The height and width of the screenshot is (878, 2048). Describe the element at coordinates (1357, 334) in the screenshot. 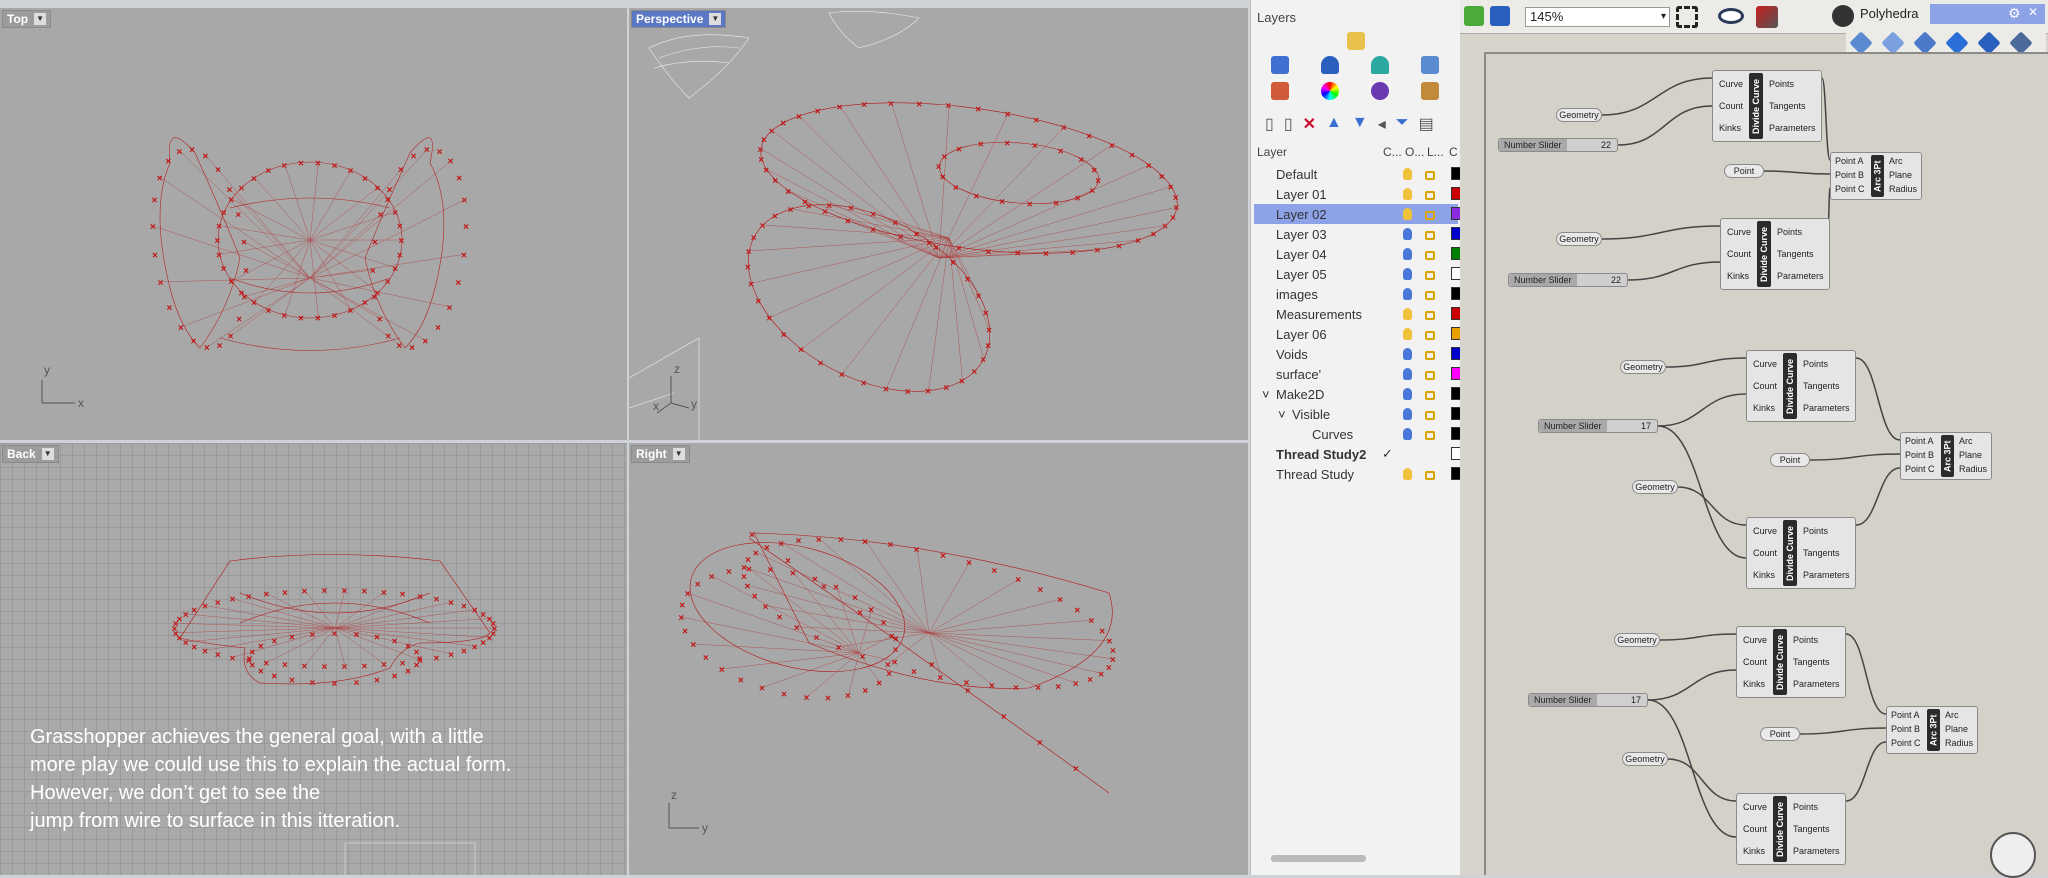

I see `layer-row: Layer 06` at that location.